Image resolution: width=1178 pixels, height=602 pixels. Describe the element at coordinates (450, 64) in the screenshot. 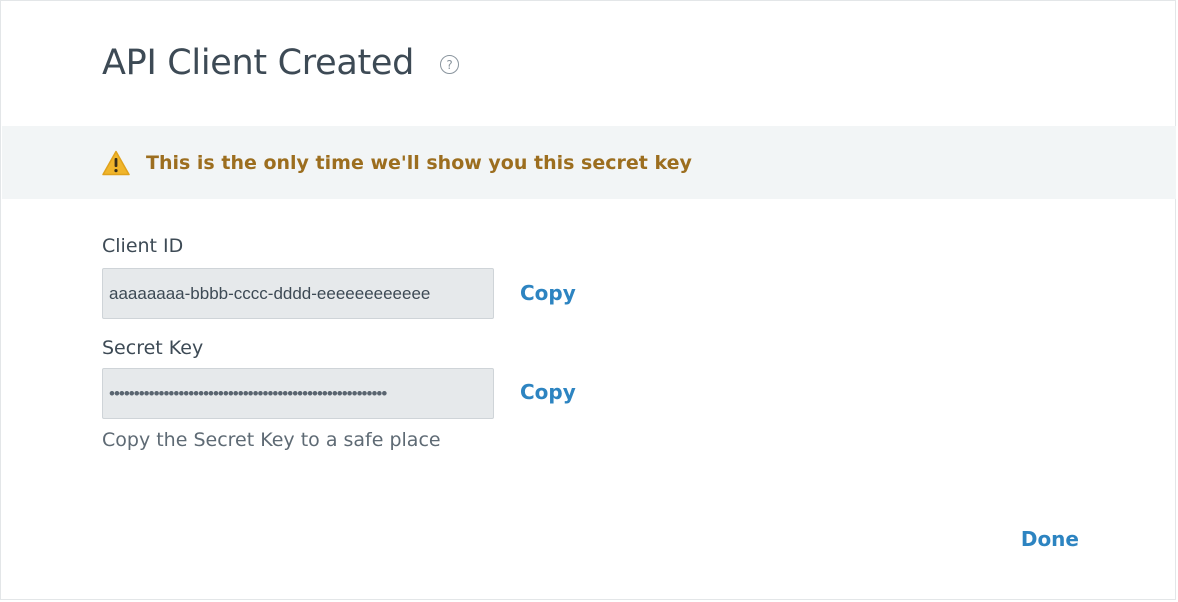

I see `help-icon: ?` at that location.